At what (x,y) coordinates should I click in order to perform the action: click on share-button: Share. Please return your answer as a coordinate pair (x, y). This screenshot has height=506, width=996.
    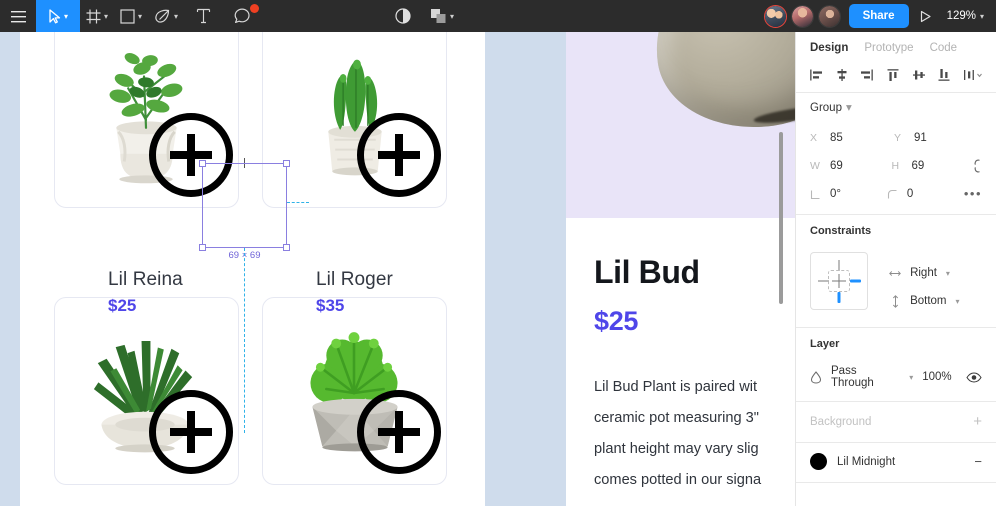
    Looking at the image, I should click on (878, 16).